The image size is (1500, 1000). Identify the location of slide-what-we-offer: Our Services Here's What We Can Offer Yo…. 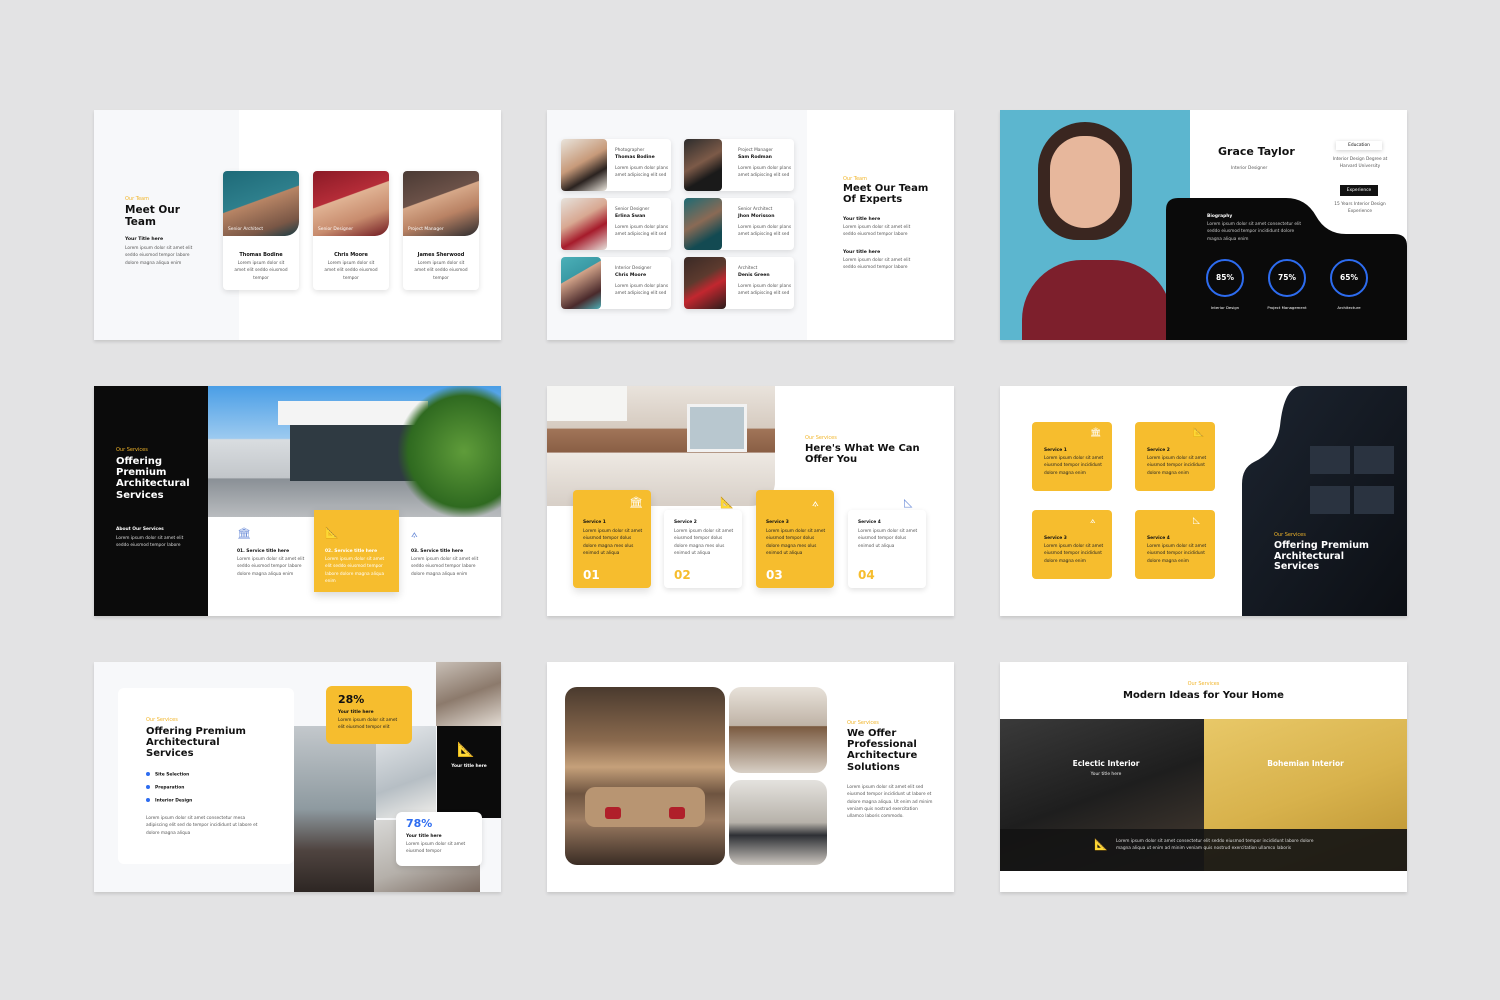
(750, 501).